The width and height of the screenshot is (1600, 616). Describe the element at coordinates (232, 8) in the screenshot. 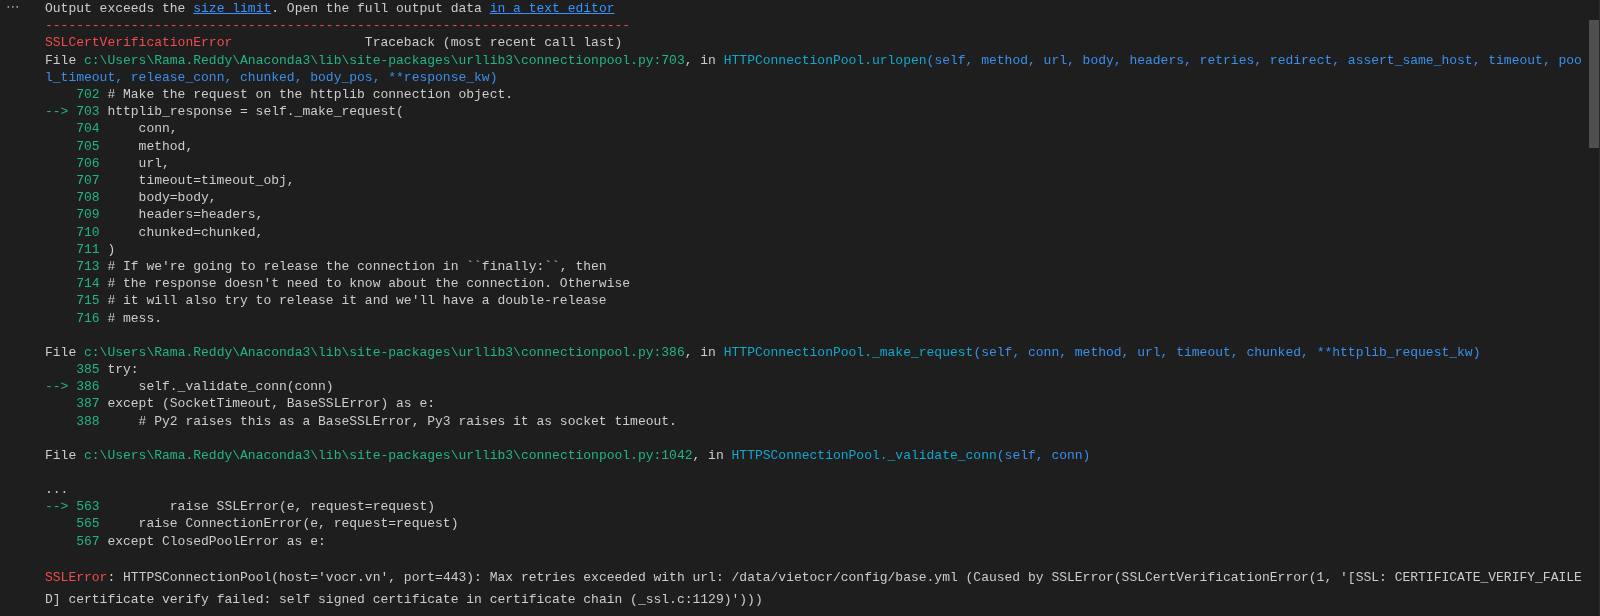

I see `output-link: size limit` at that location.